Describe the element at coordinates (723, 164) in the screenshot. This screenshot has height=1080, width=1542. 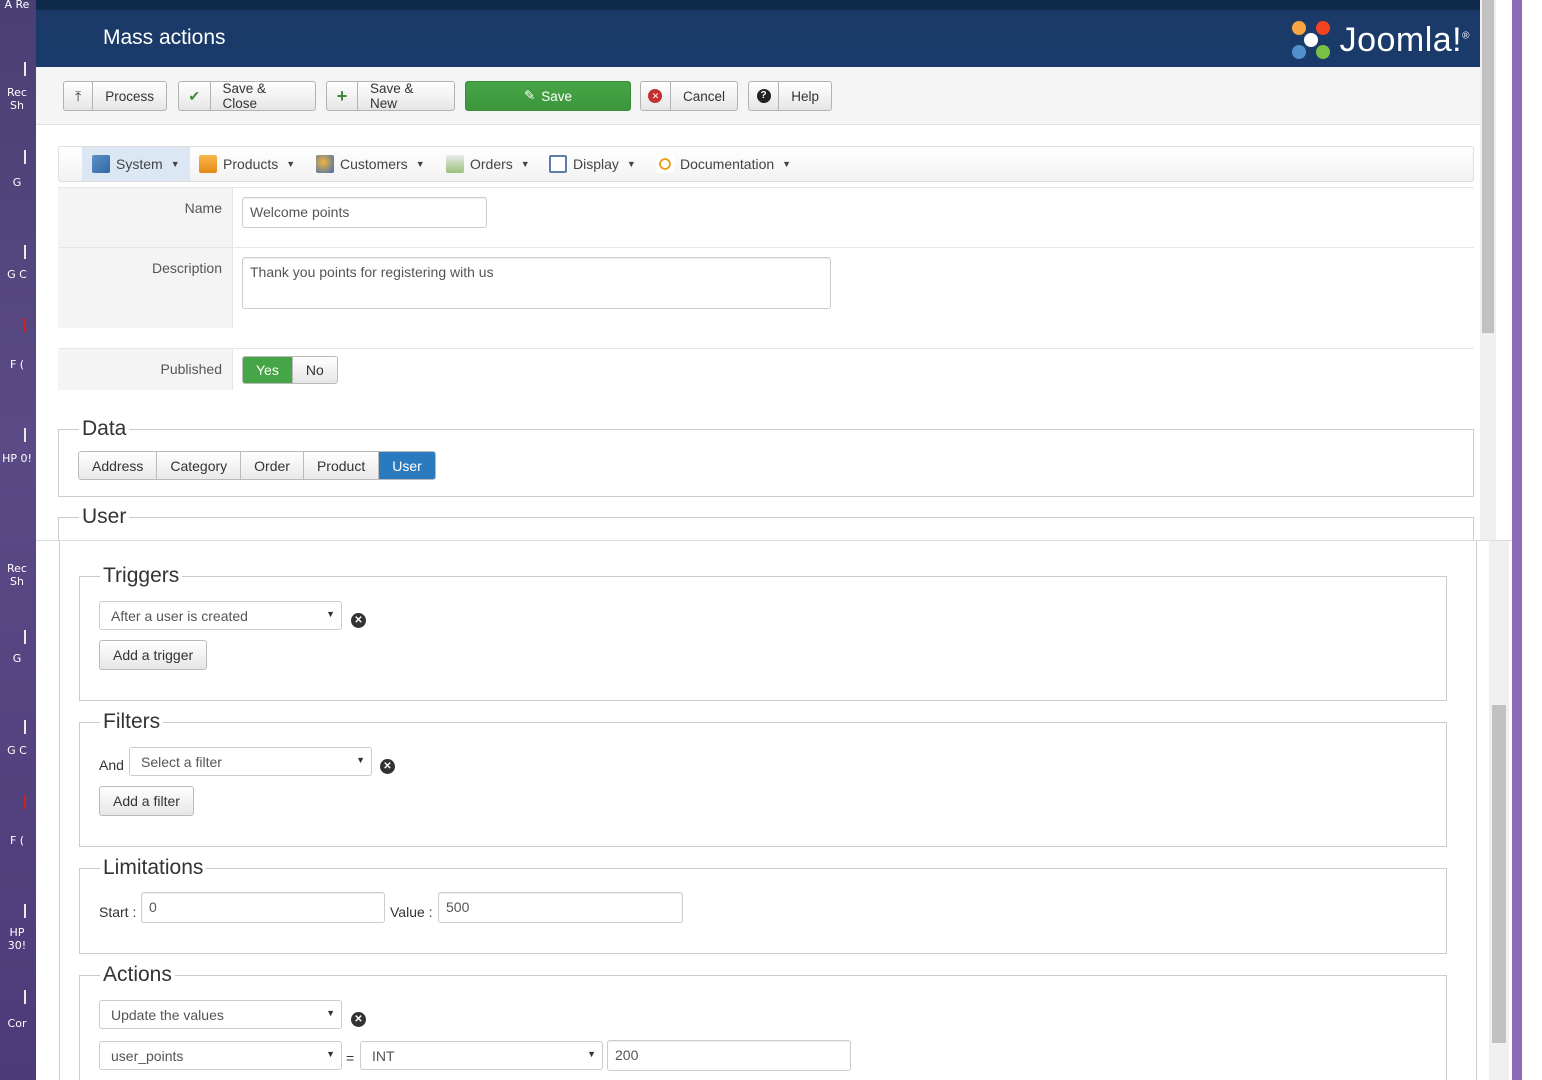
I see `menu-documentation: Documentation ▼` at that location.